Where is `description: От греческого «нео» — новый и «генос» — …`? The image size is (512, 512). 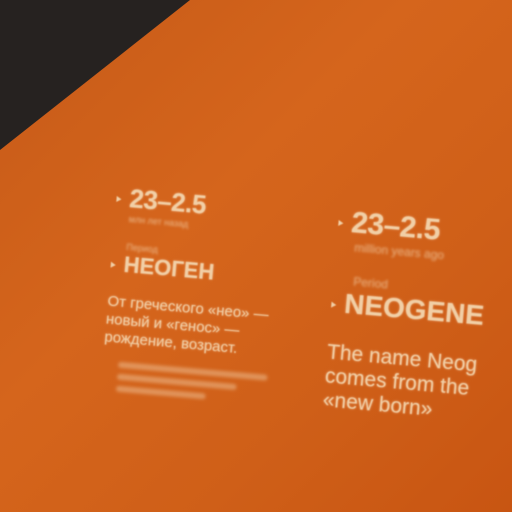
description: От греческого «нео» — новый и «генос» — … is located at coordinates (186, 325).